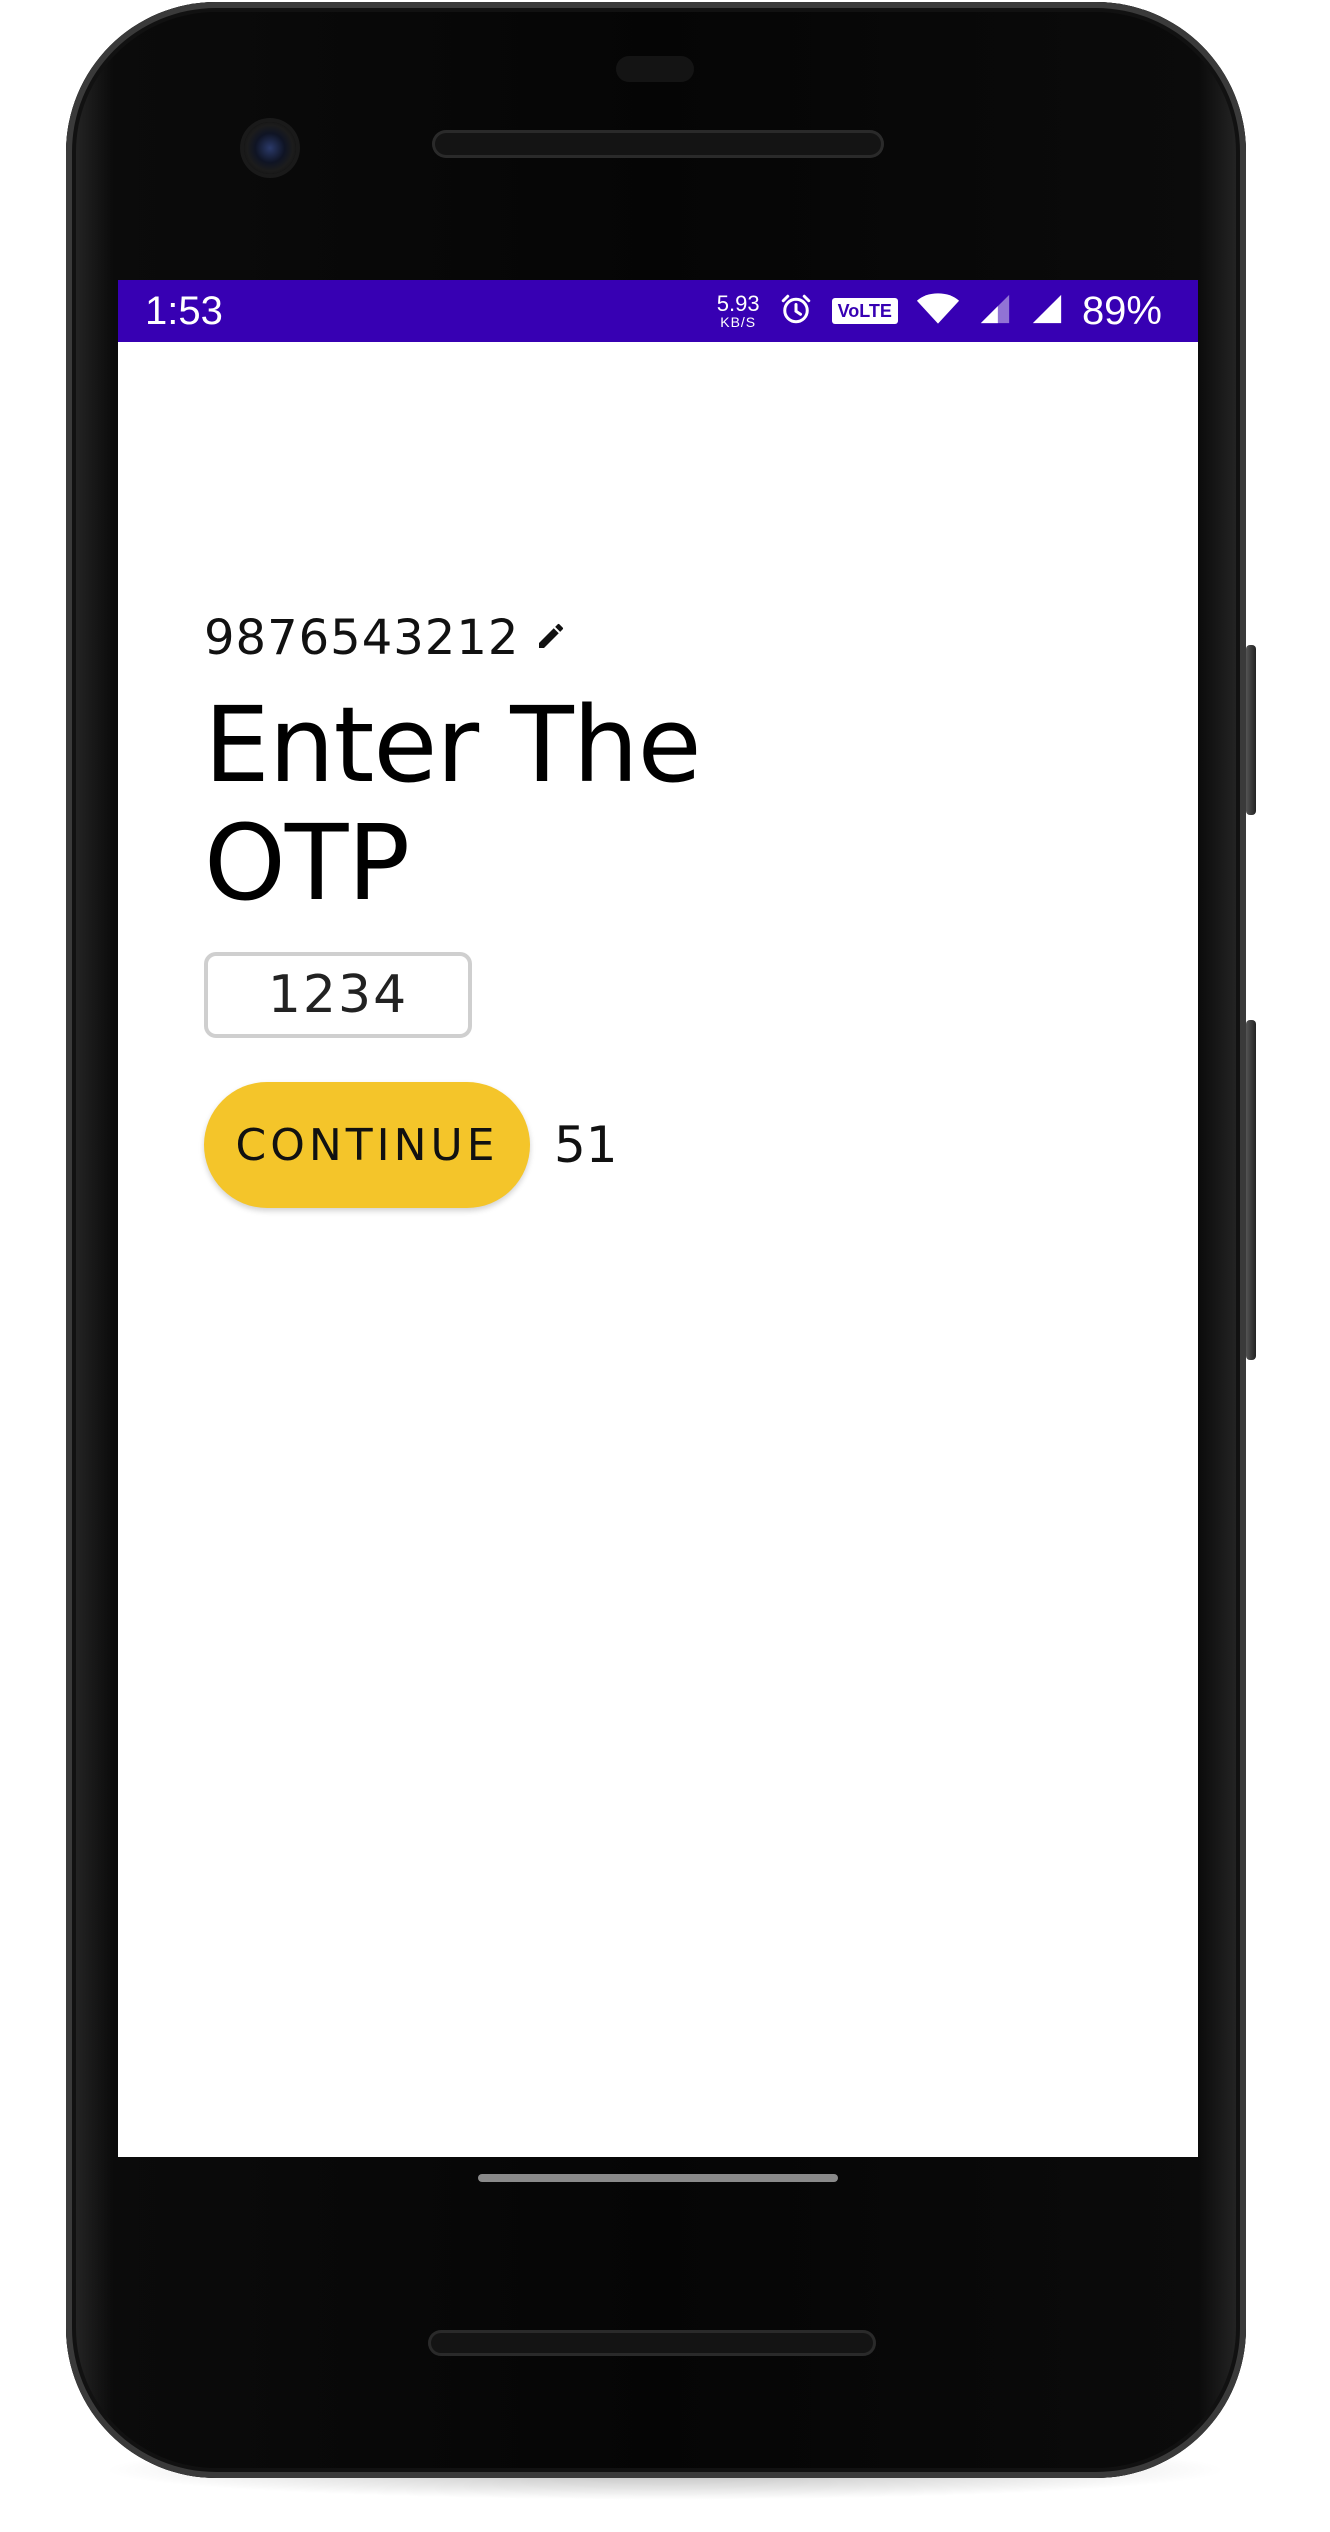 The height and width of the screenshot is (2532, 1330). I want to click on status-bar: 1:53 5.93 KB/S VoLTE 89%, so click(658, 311).